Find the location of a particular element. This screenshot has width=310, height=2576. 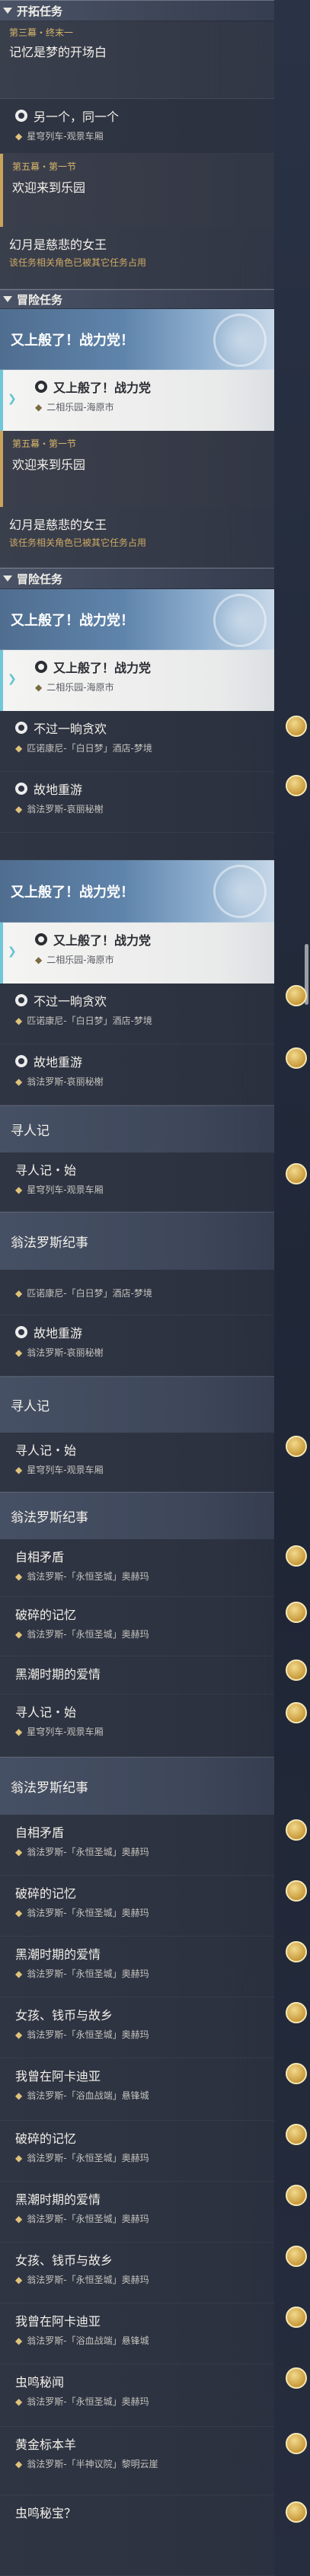

quest-banner-again-b: 又上般了！战力党！ is located at coordinates (137, 619).